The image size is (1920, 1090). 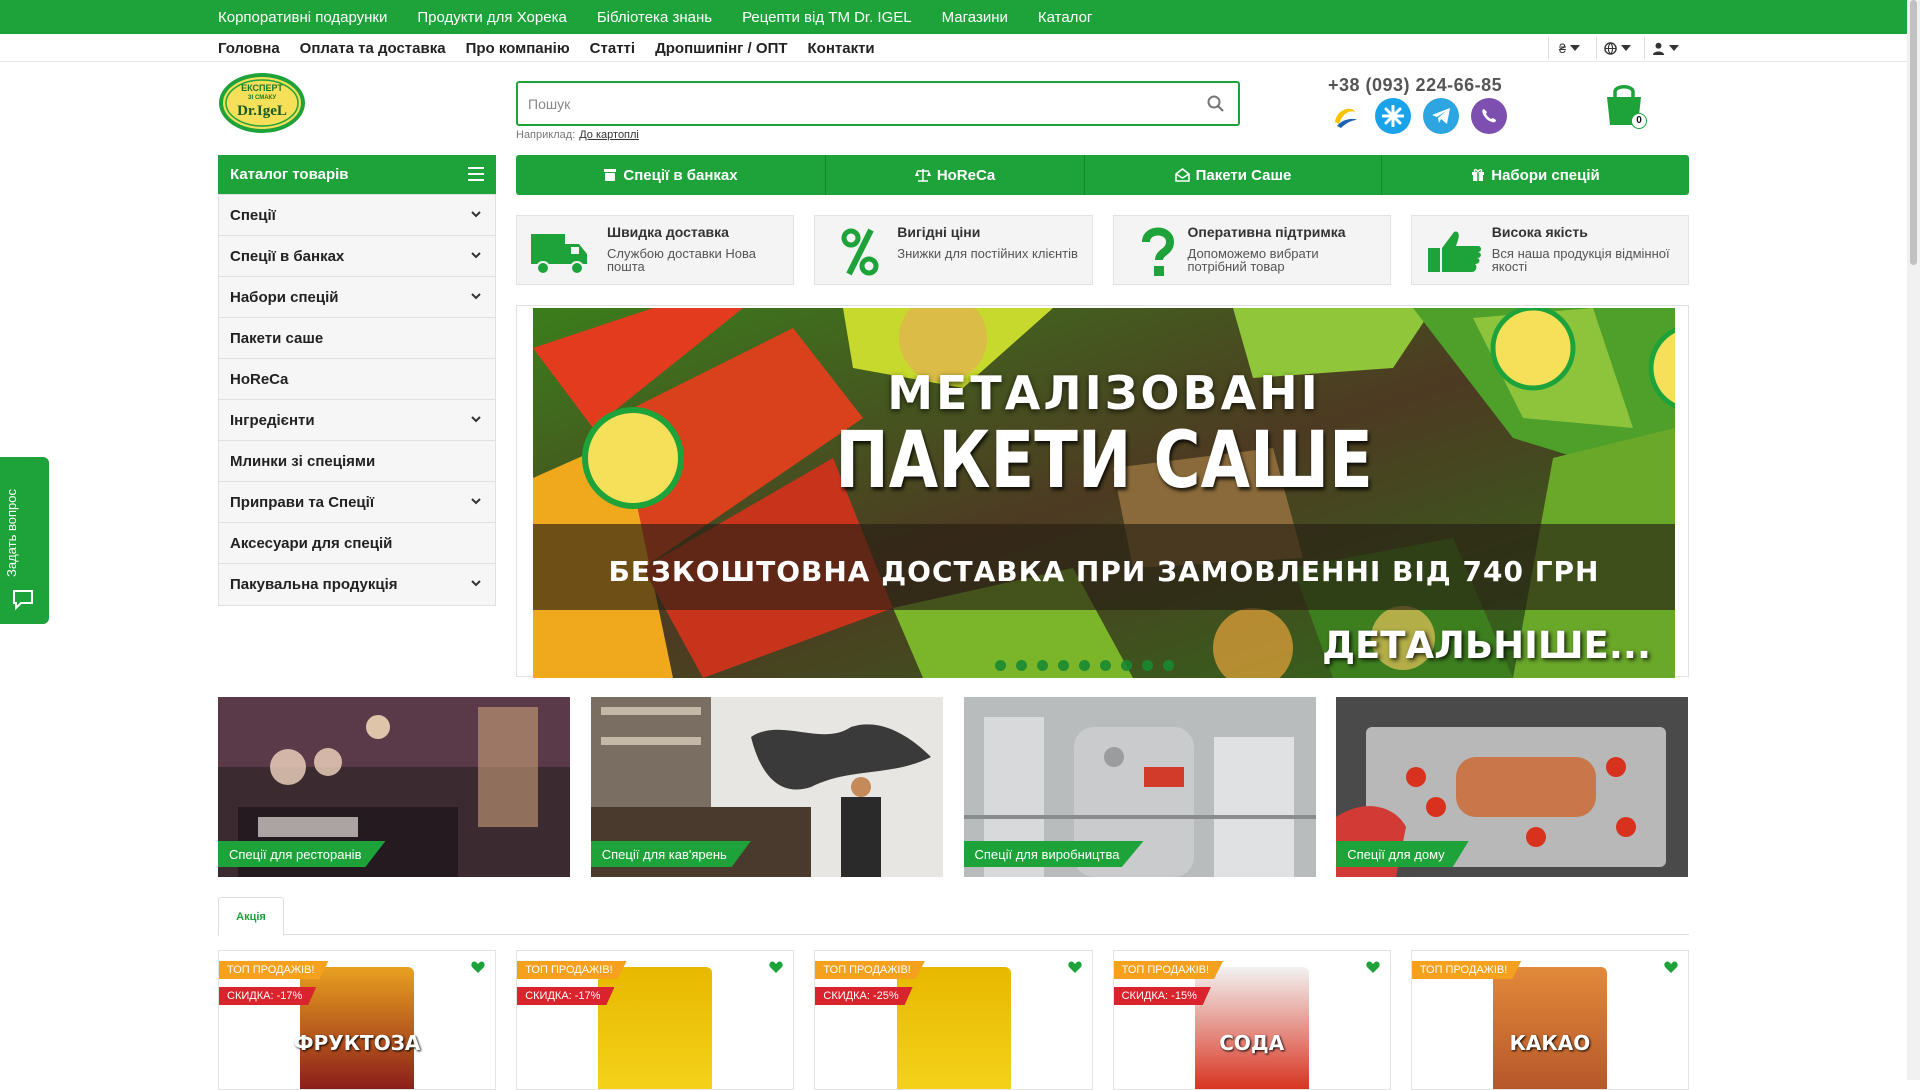 What do you see at coordinates (1639, 121) in the screenshot?
I see `cart-count: 0` at bounding box center [1639, 121].